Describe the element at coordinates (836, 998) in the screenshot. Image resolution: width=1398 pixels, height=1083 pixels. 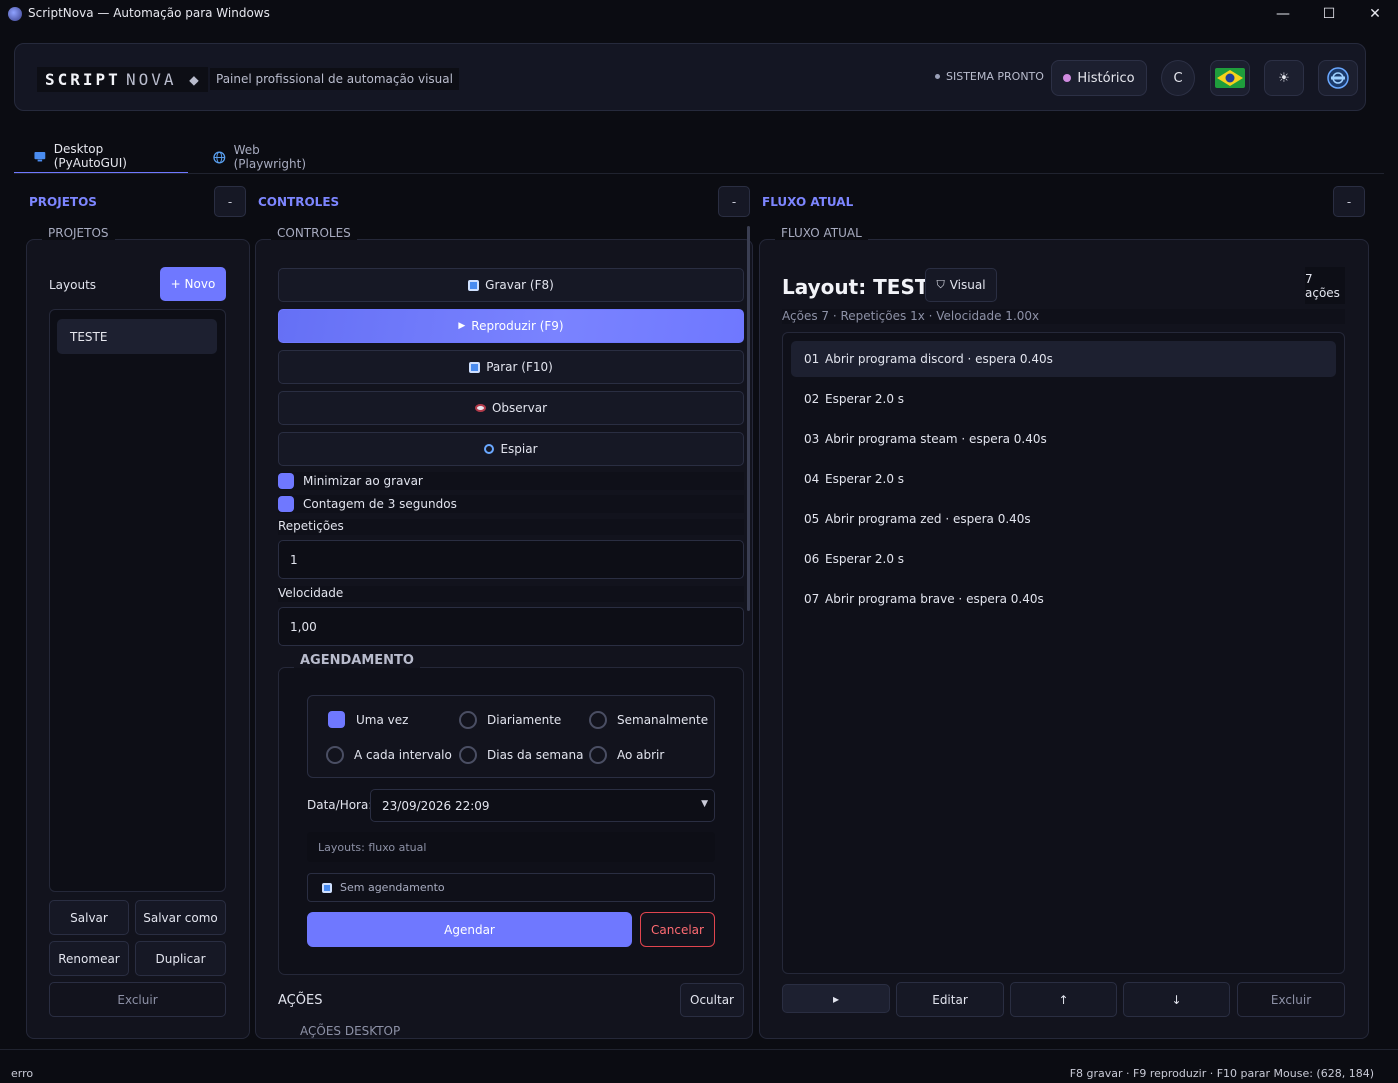
I see `run-from-step-button: ▸` at that location.